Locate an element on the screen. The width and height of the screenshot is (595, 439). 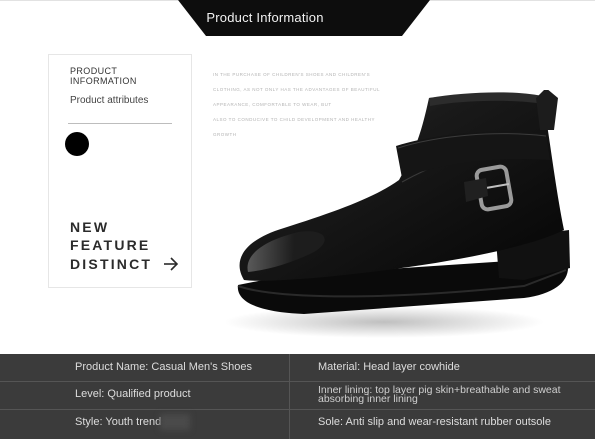
feature-line-new: NEW is located at coordinates (90, 227).